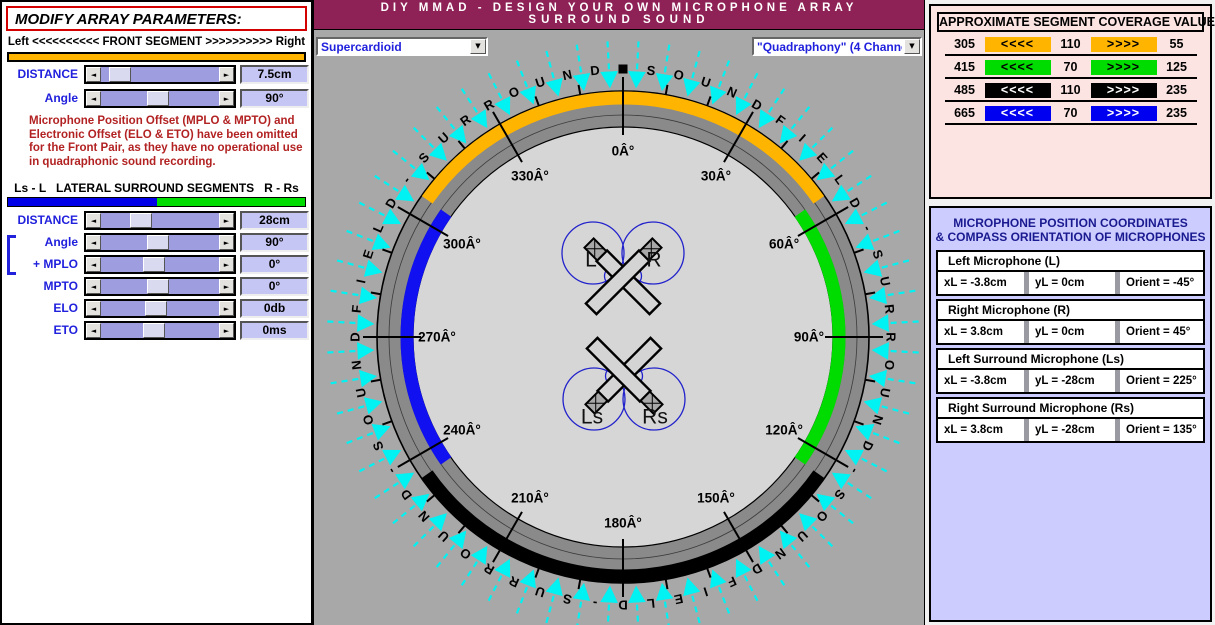  Describe the element at coordinates (402, 46) in the screenshot. I see `polar-pattern-dropdown: Supercardioid ▼` at that location.